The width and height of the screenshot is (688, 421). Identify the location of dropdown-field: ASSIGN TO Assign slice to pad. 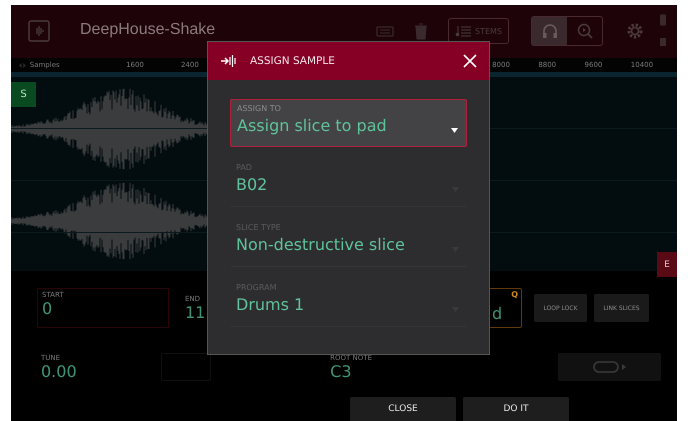
(348, 123).